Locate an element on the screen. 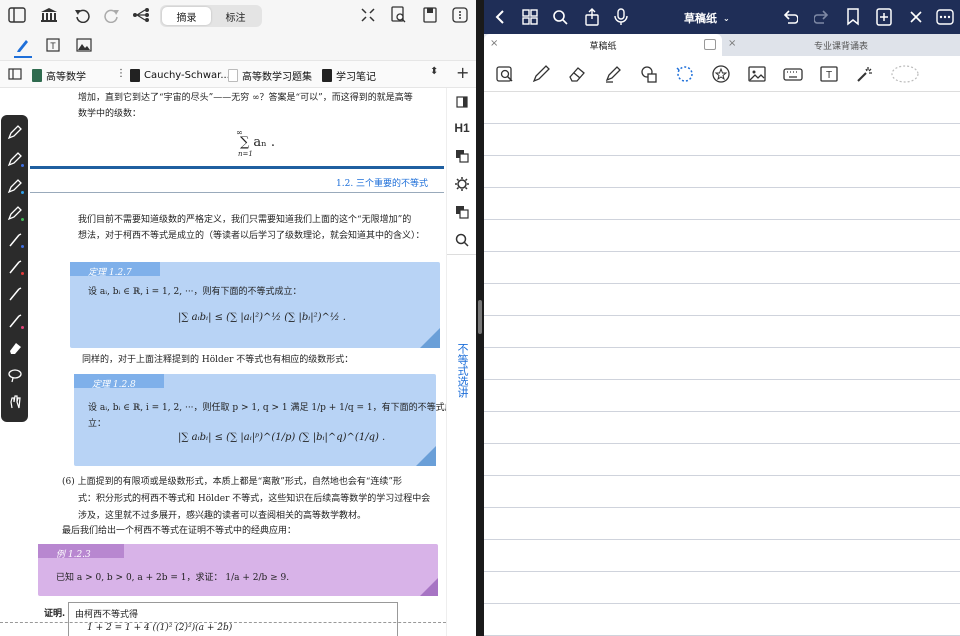 The image size is (960, 636). tab-scratch: × 草稿纸 is located at coordinates (603, 45).